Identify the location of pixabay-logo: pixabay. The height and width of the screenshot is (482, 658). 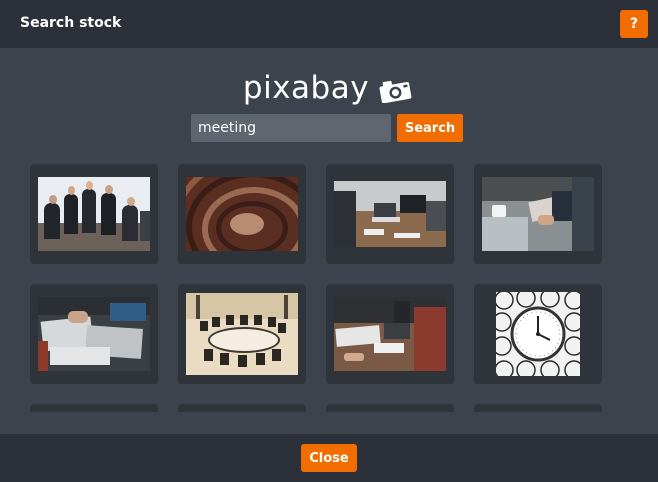
(329, 88).